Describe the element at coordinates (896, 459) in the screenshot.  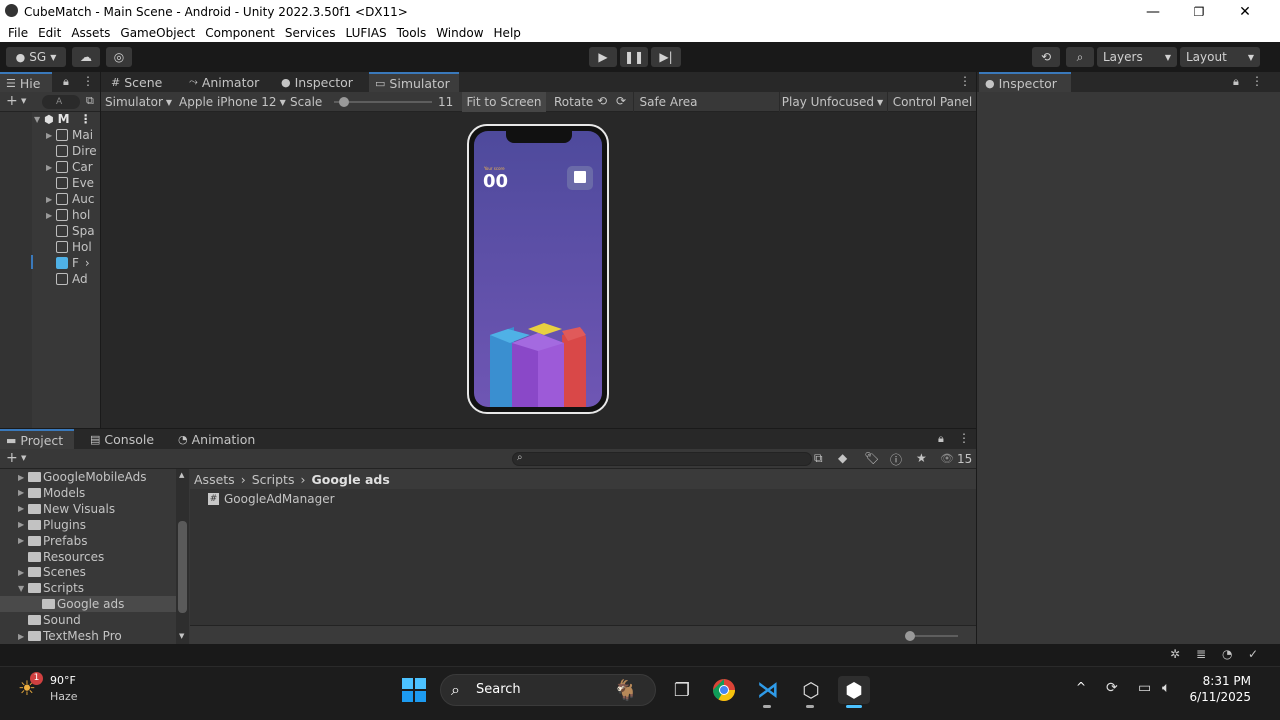
I see `info-icon: ⓘ` at that location.